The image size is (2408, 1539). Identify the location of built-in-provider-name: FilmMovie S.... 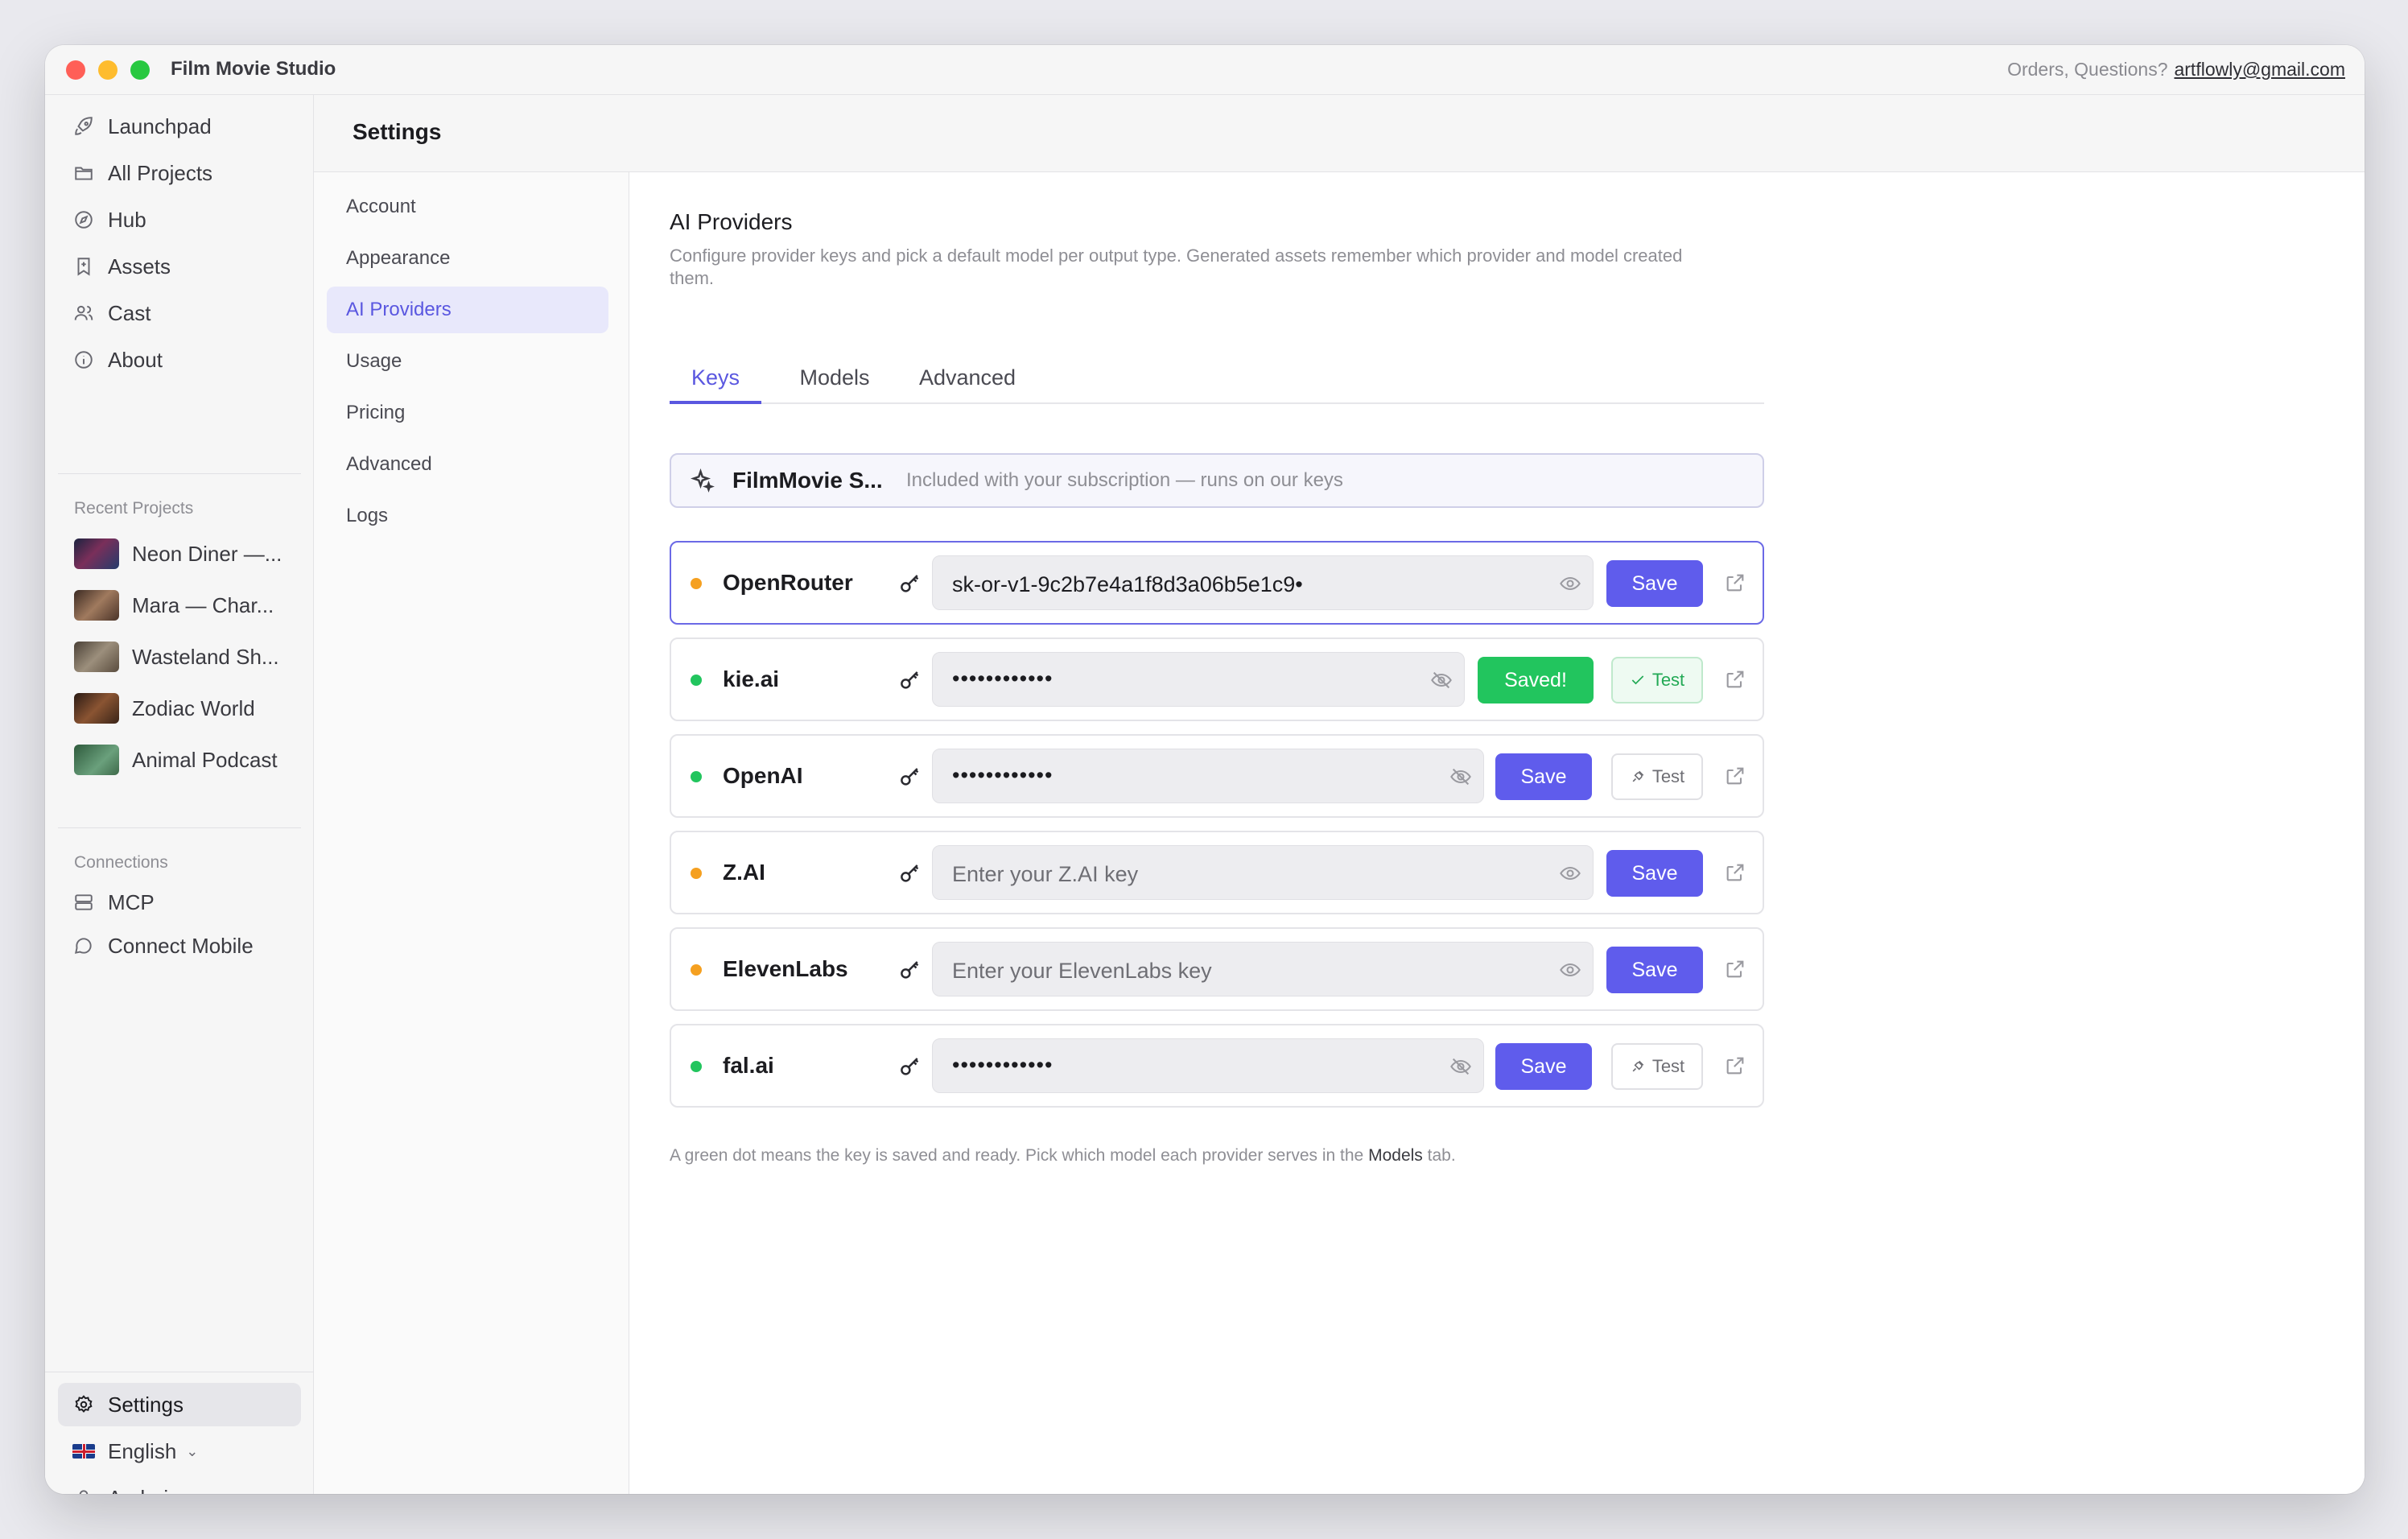
(807, 480).